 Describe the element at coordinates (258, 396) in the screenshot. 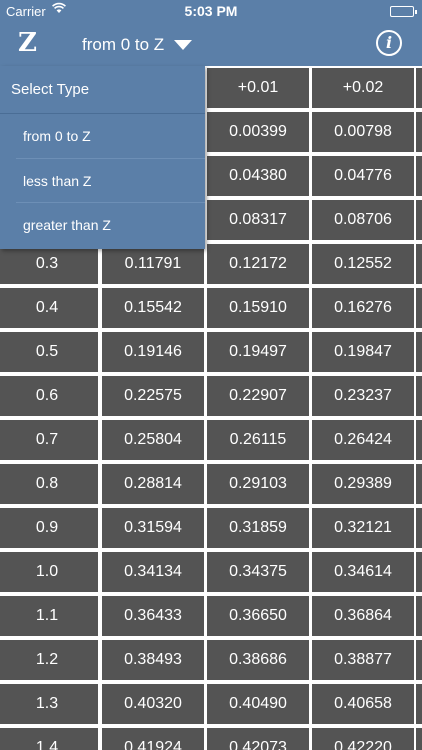

I see `table-cell: 0.22907` at that location.